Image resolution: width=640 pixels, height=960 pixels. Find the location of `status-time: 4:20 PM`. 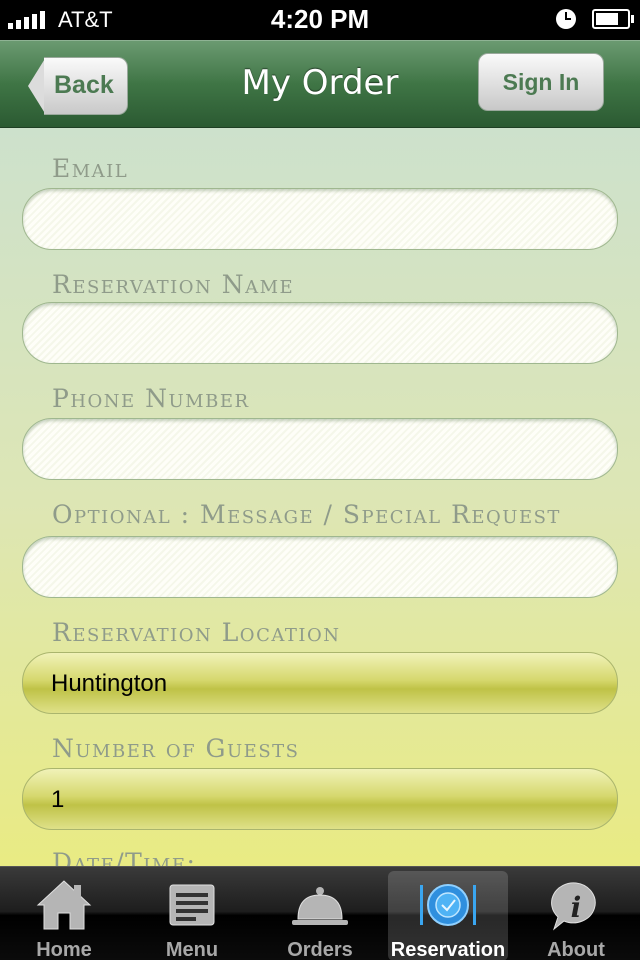

status-time: 4:20 PM is located at coordinates (320, 19).